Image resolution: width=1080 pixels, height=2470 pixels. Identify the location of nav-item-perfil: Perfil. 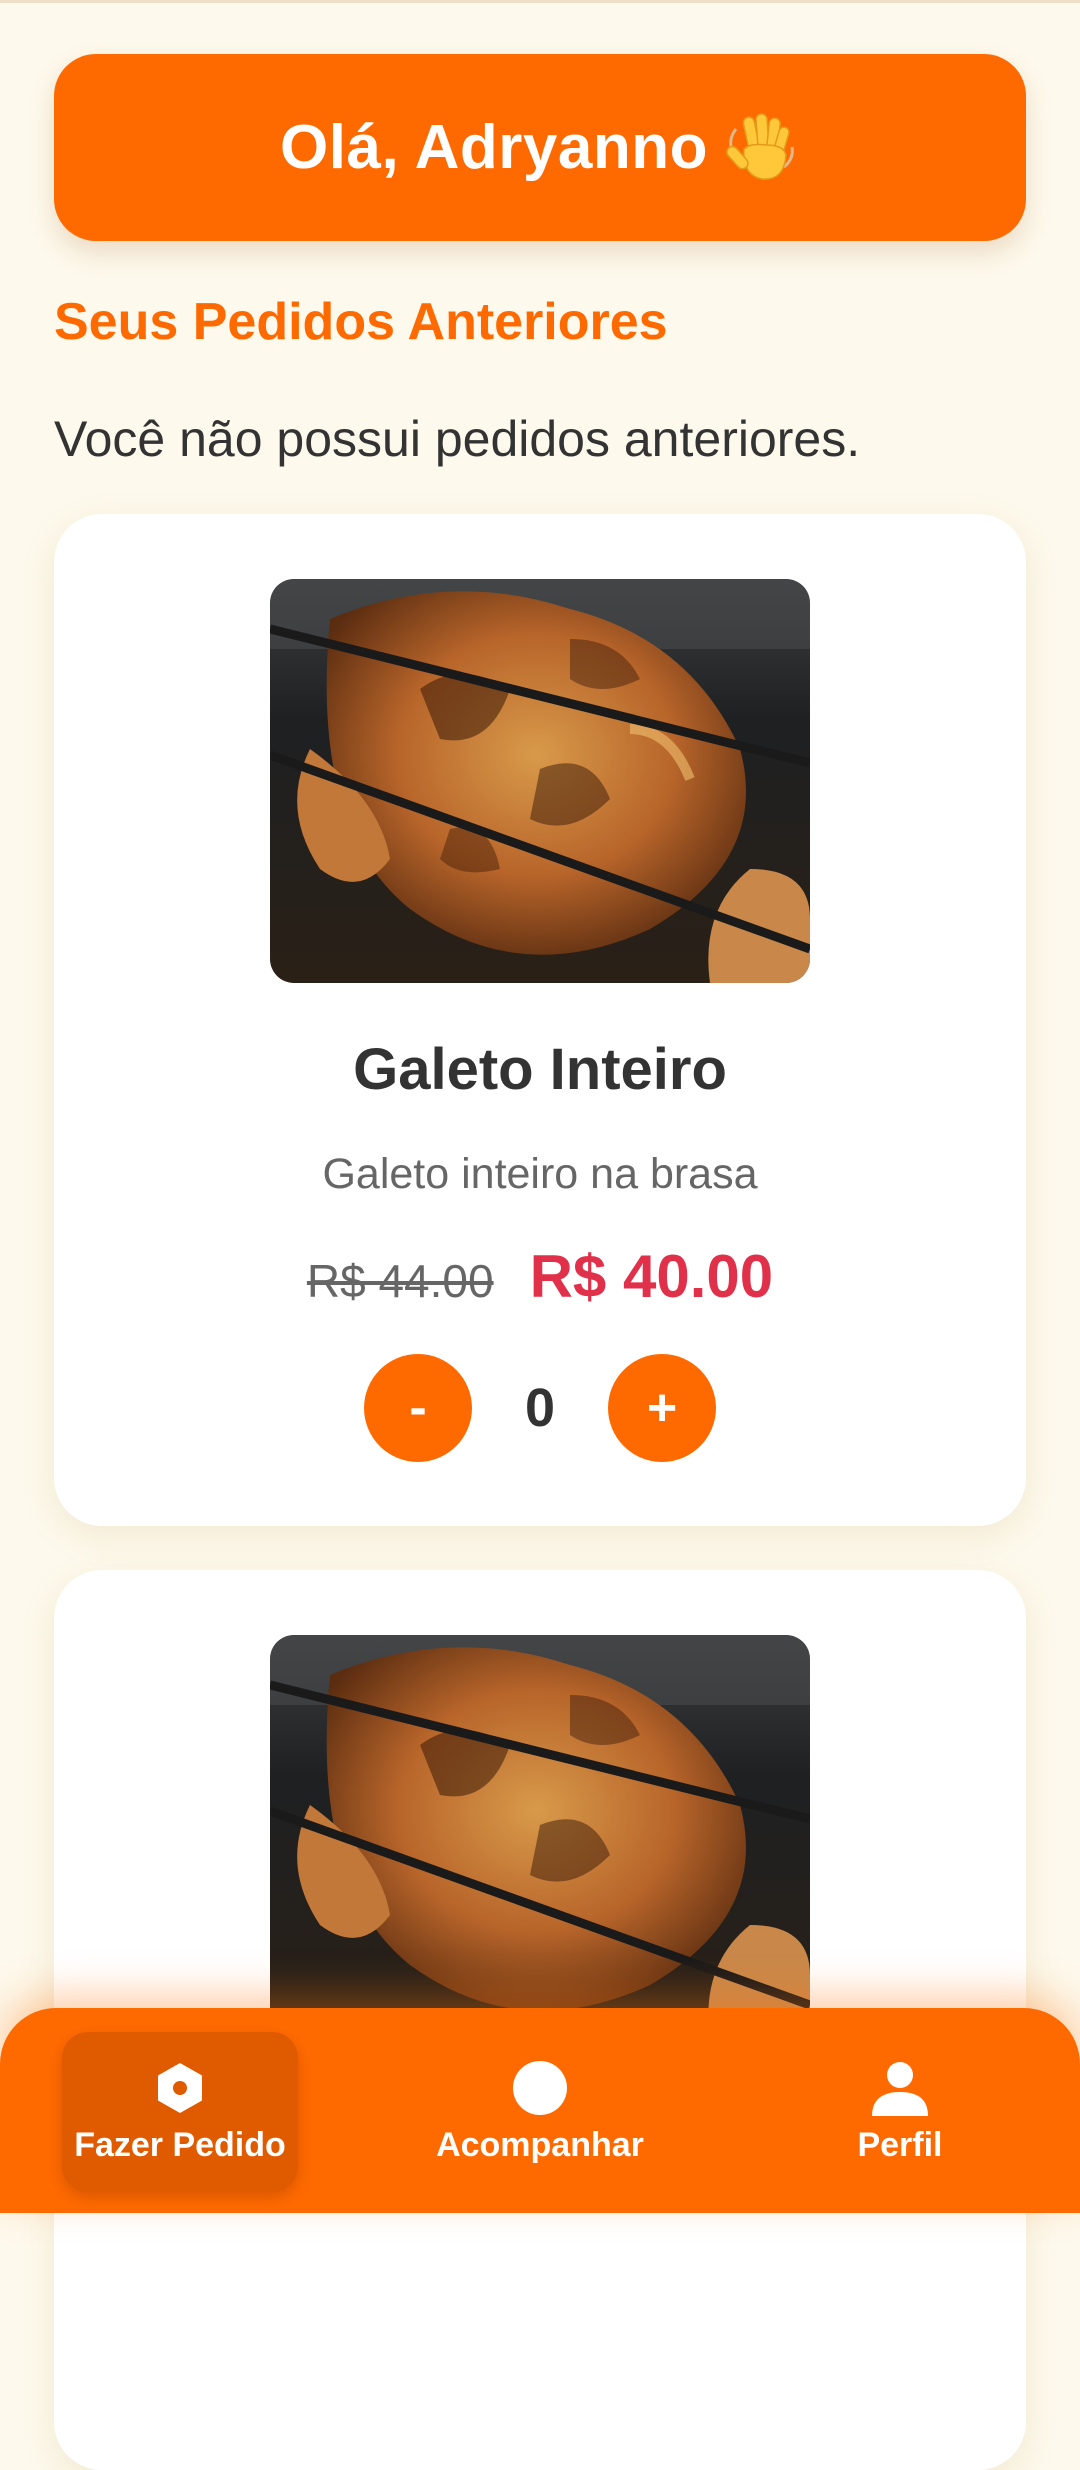
(900, 2112).